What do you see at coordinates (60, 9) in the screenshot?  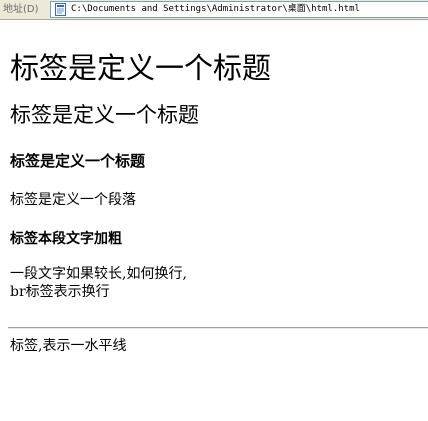 I see `document-icon` at bounding box center [60, 9].